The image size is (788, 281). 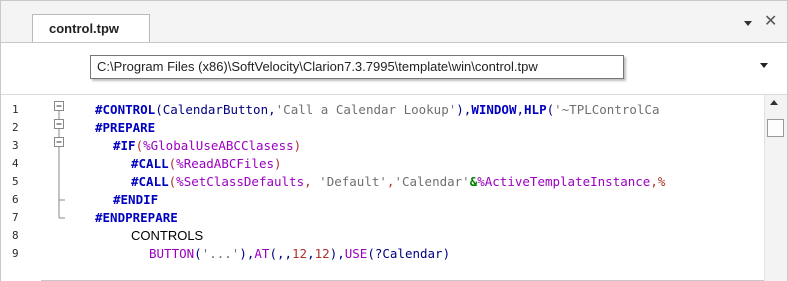 I want to click on code-line: BUTTON('...'),AT(,,12,12),USE(?Calendar), so click(x=300, y=253).